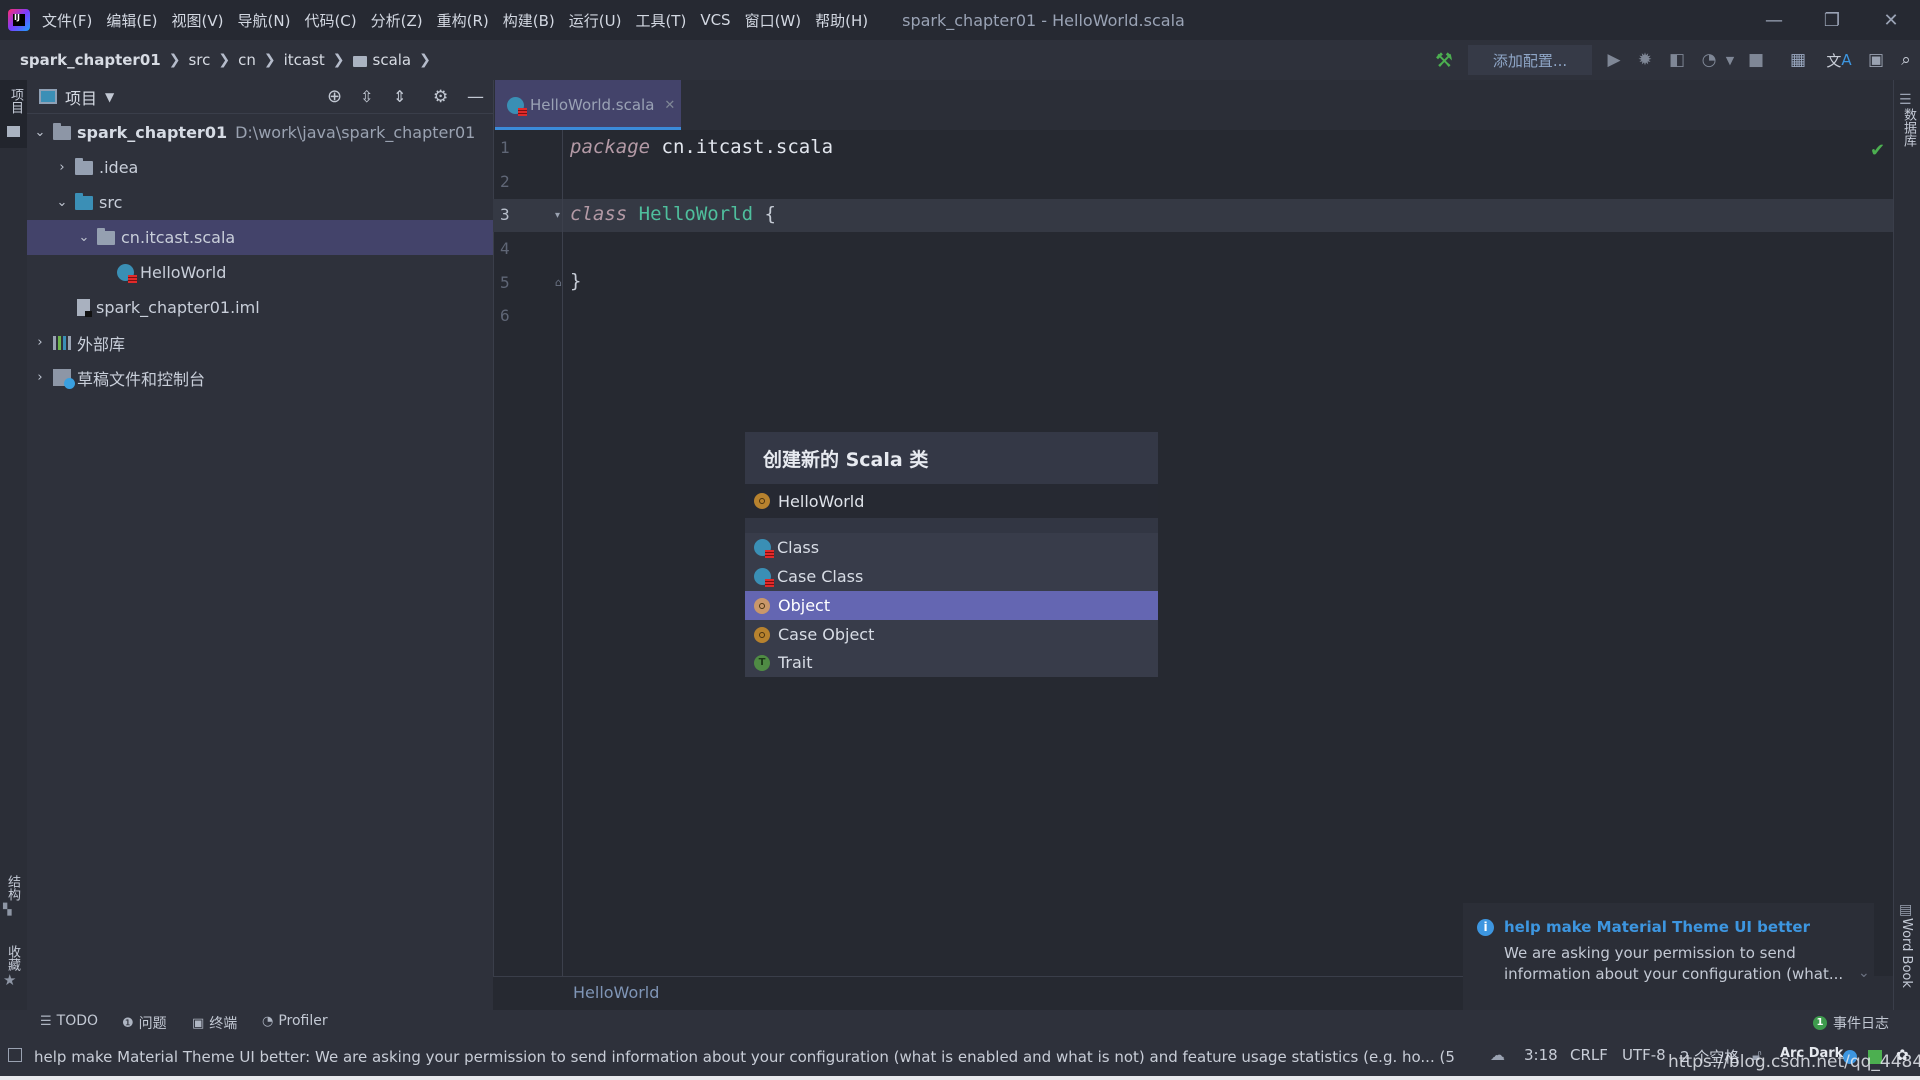 This screenshot has width=1920, height=1080. What do you see at coordinates (951, 605) in the screenshot?
I see `kind-option-object: Object` at bounding box center [951, 605].